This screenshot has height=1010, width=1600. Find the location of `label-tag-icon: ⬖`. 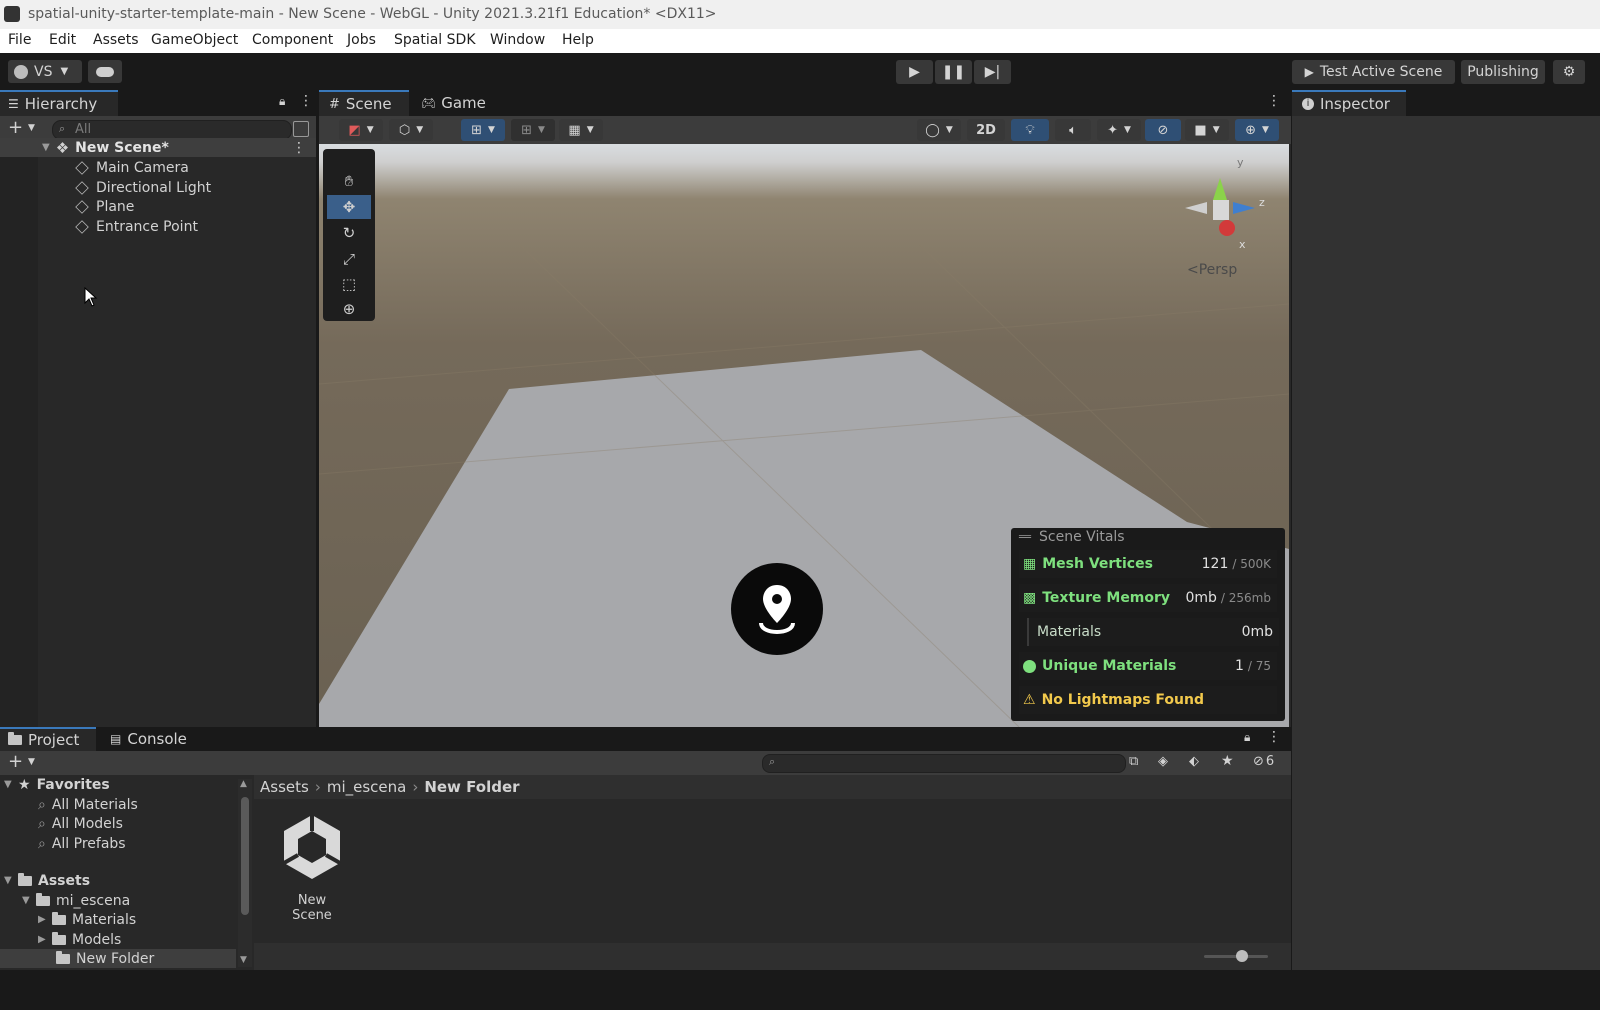

label-tag-icon: ⬖ is located at coordinates (1194, 761).